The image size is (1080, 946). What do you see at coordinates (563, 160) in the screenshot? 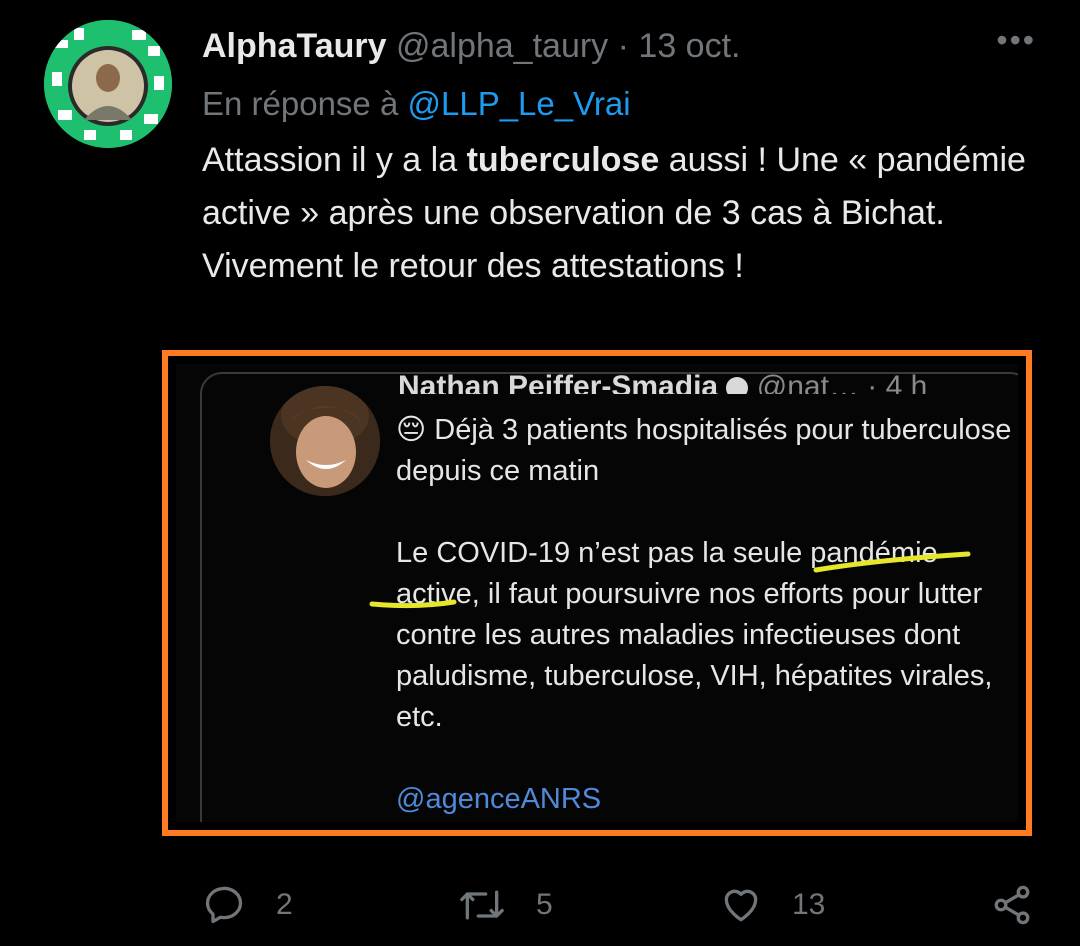
I see `tweet-text-bold: tuberculose` at bounding box center [563, 160].